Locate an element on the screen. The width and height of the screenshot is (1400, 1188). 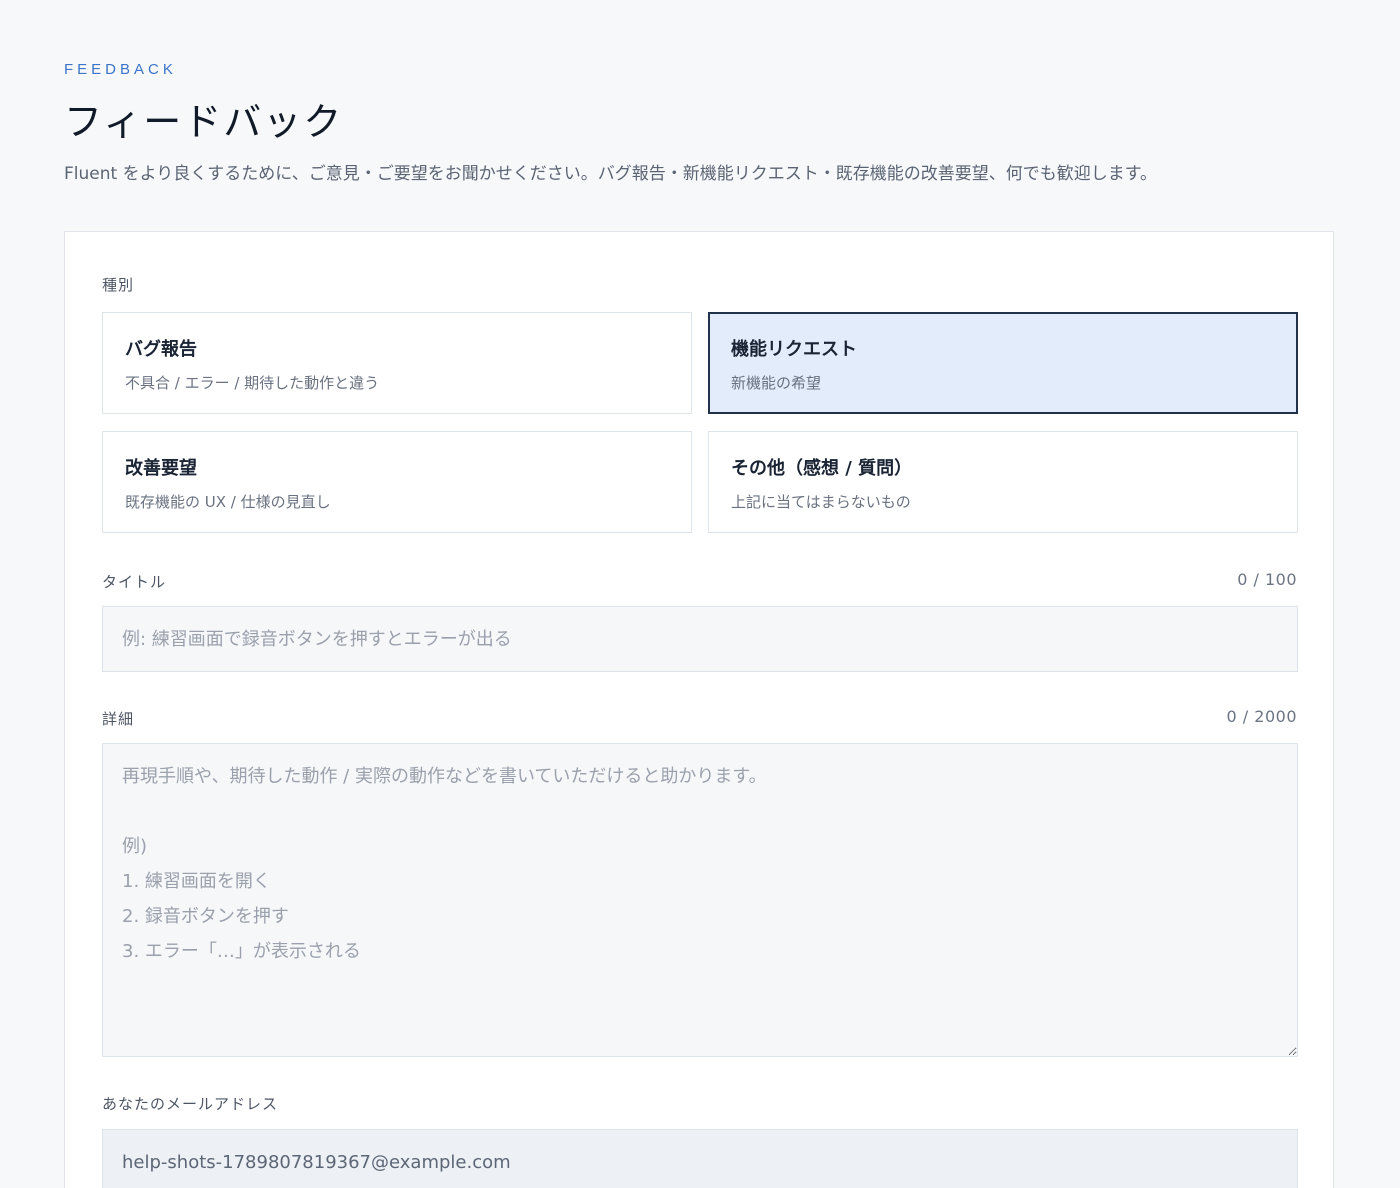
title-label: タイトル is located at coordinates (134, 582).